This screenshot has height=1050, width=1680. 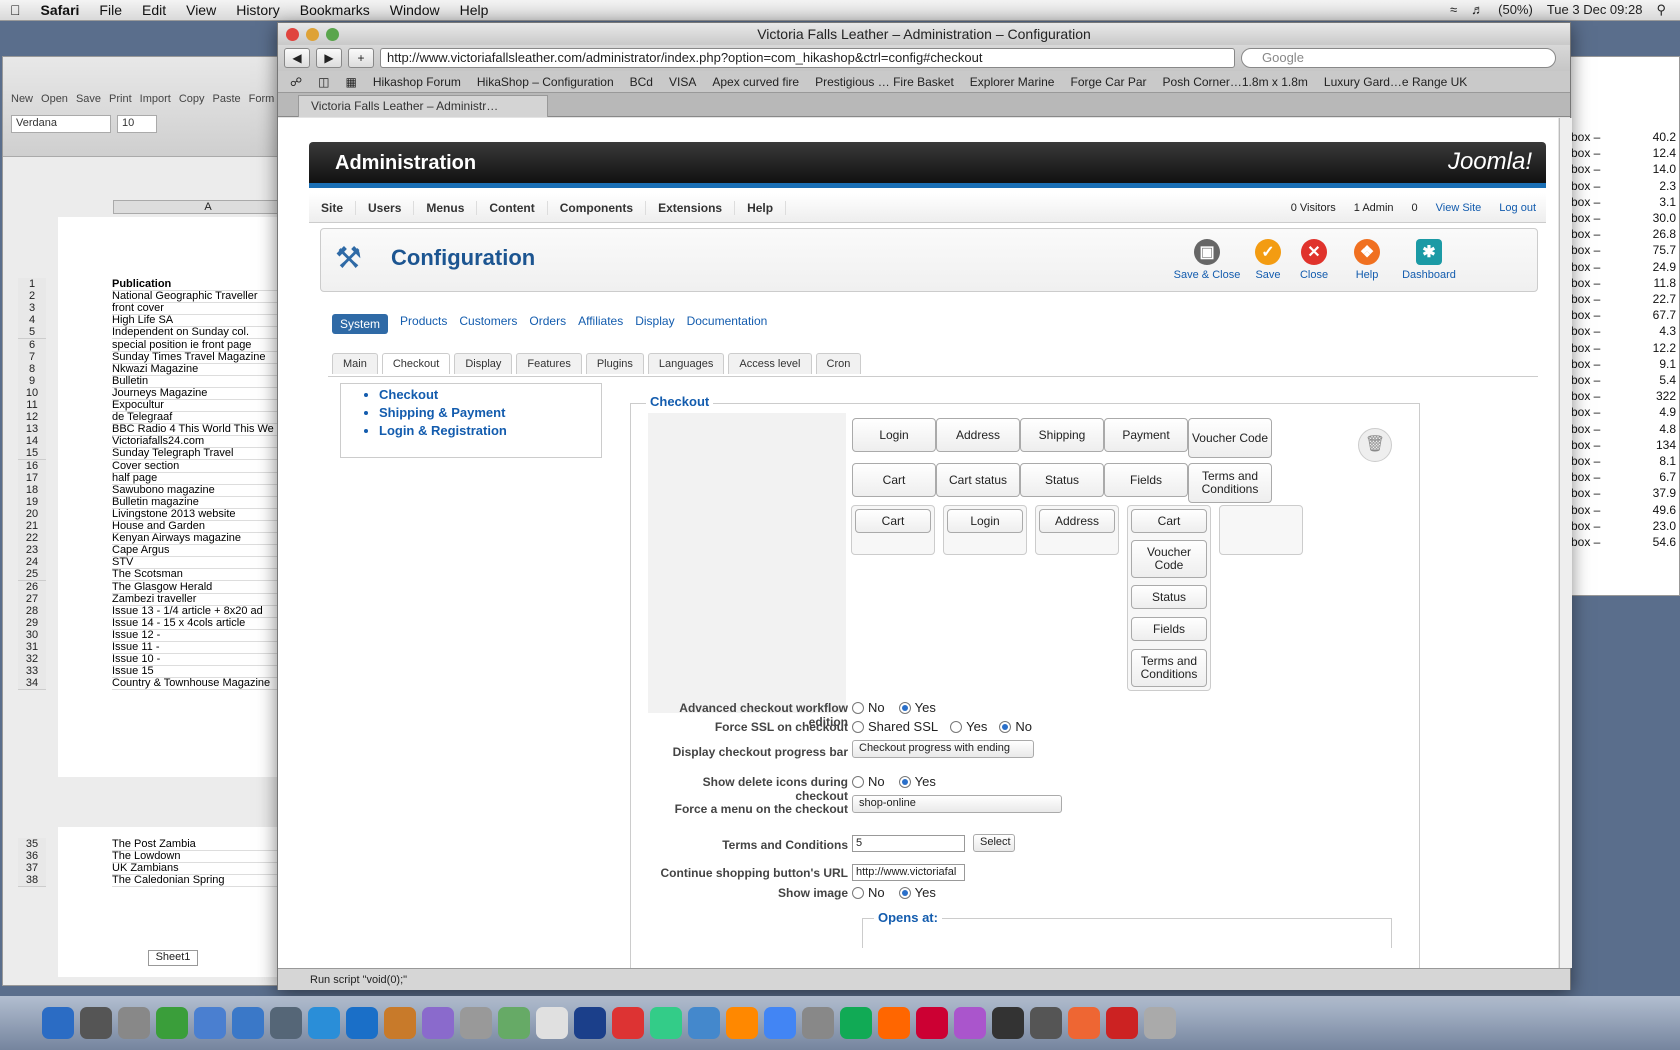 I want to click on link-login-registration: Login & Registration, so click(x=490, y=430).